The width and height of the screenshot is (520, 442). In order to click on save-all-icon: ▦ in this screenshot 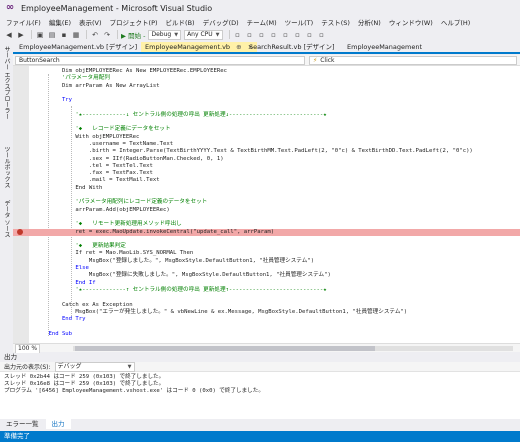, I will do `click(76, 35)`.